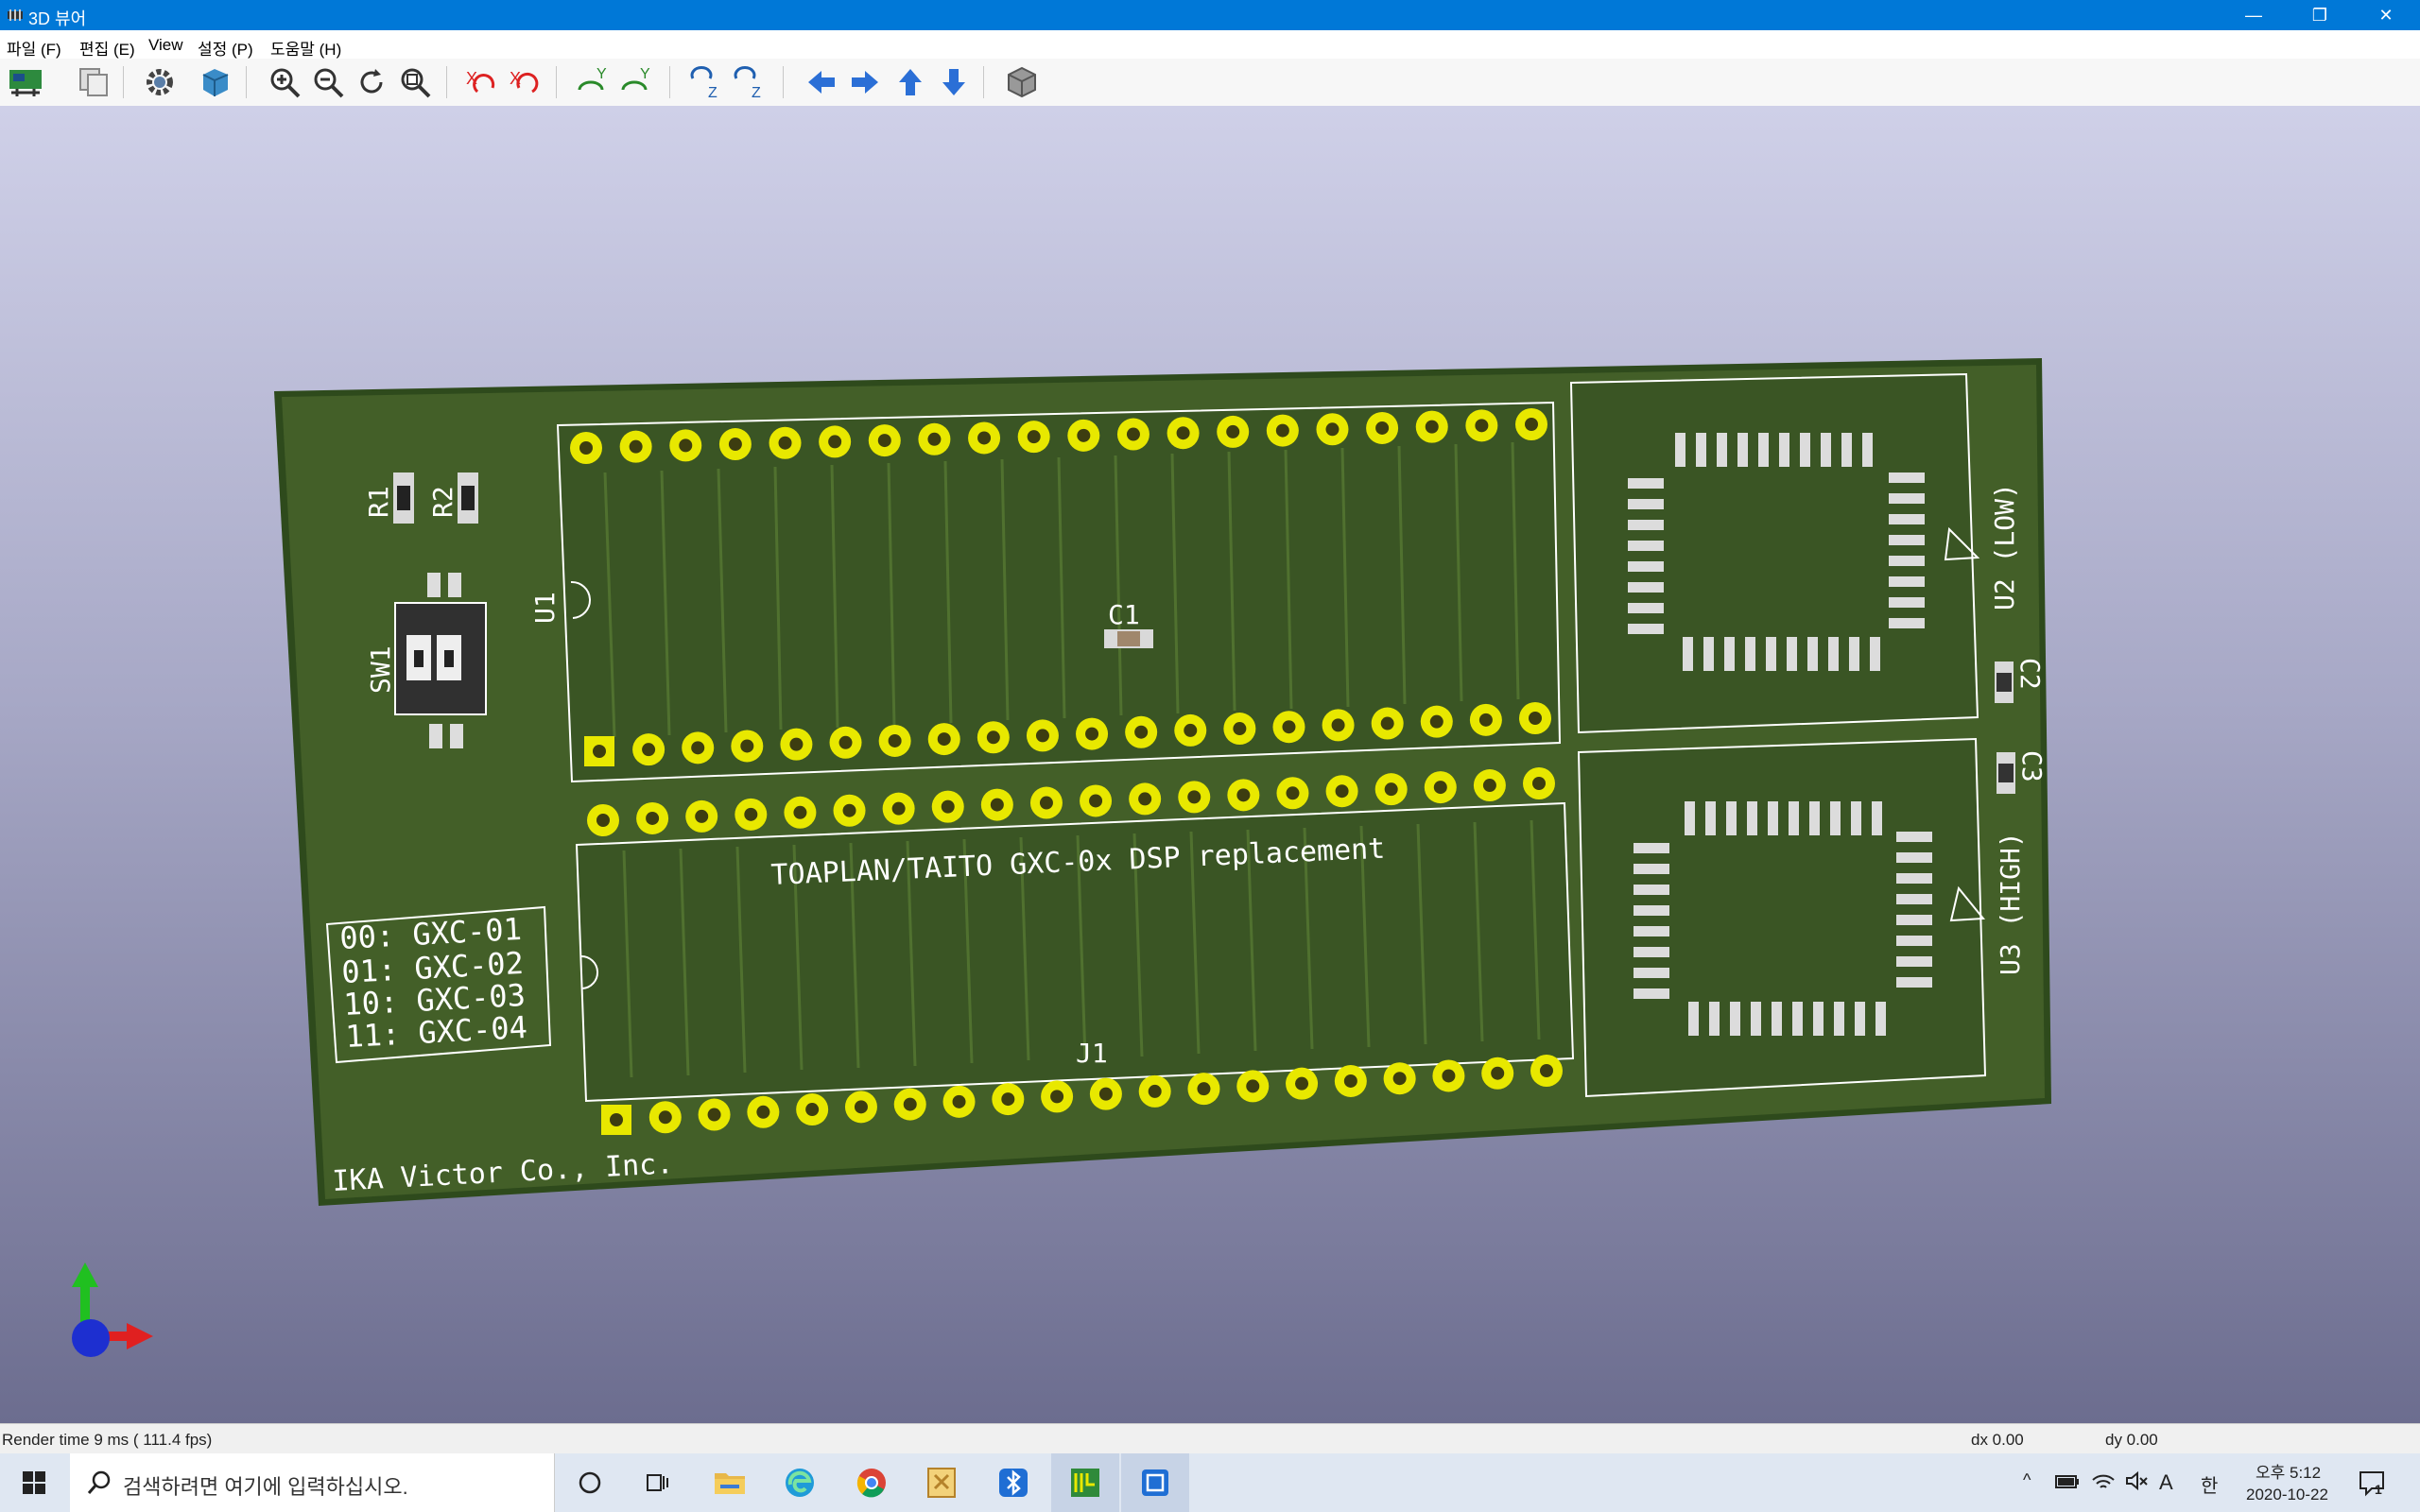  What do you see at coordinates (2254, 15) in the screenshot?
I see `minimize-button: —` at bounding box center [2254, 15].